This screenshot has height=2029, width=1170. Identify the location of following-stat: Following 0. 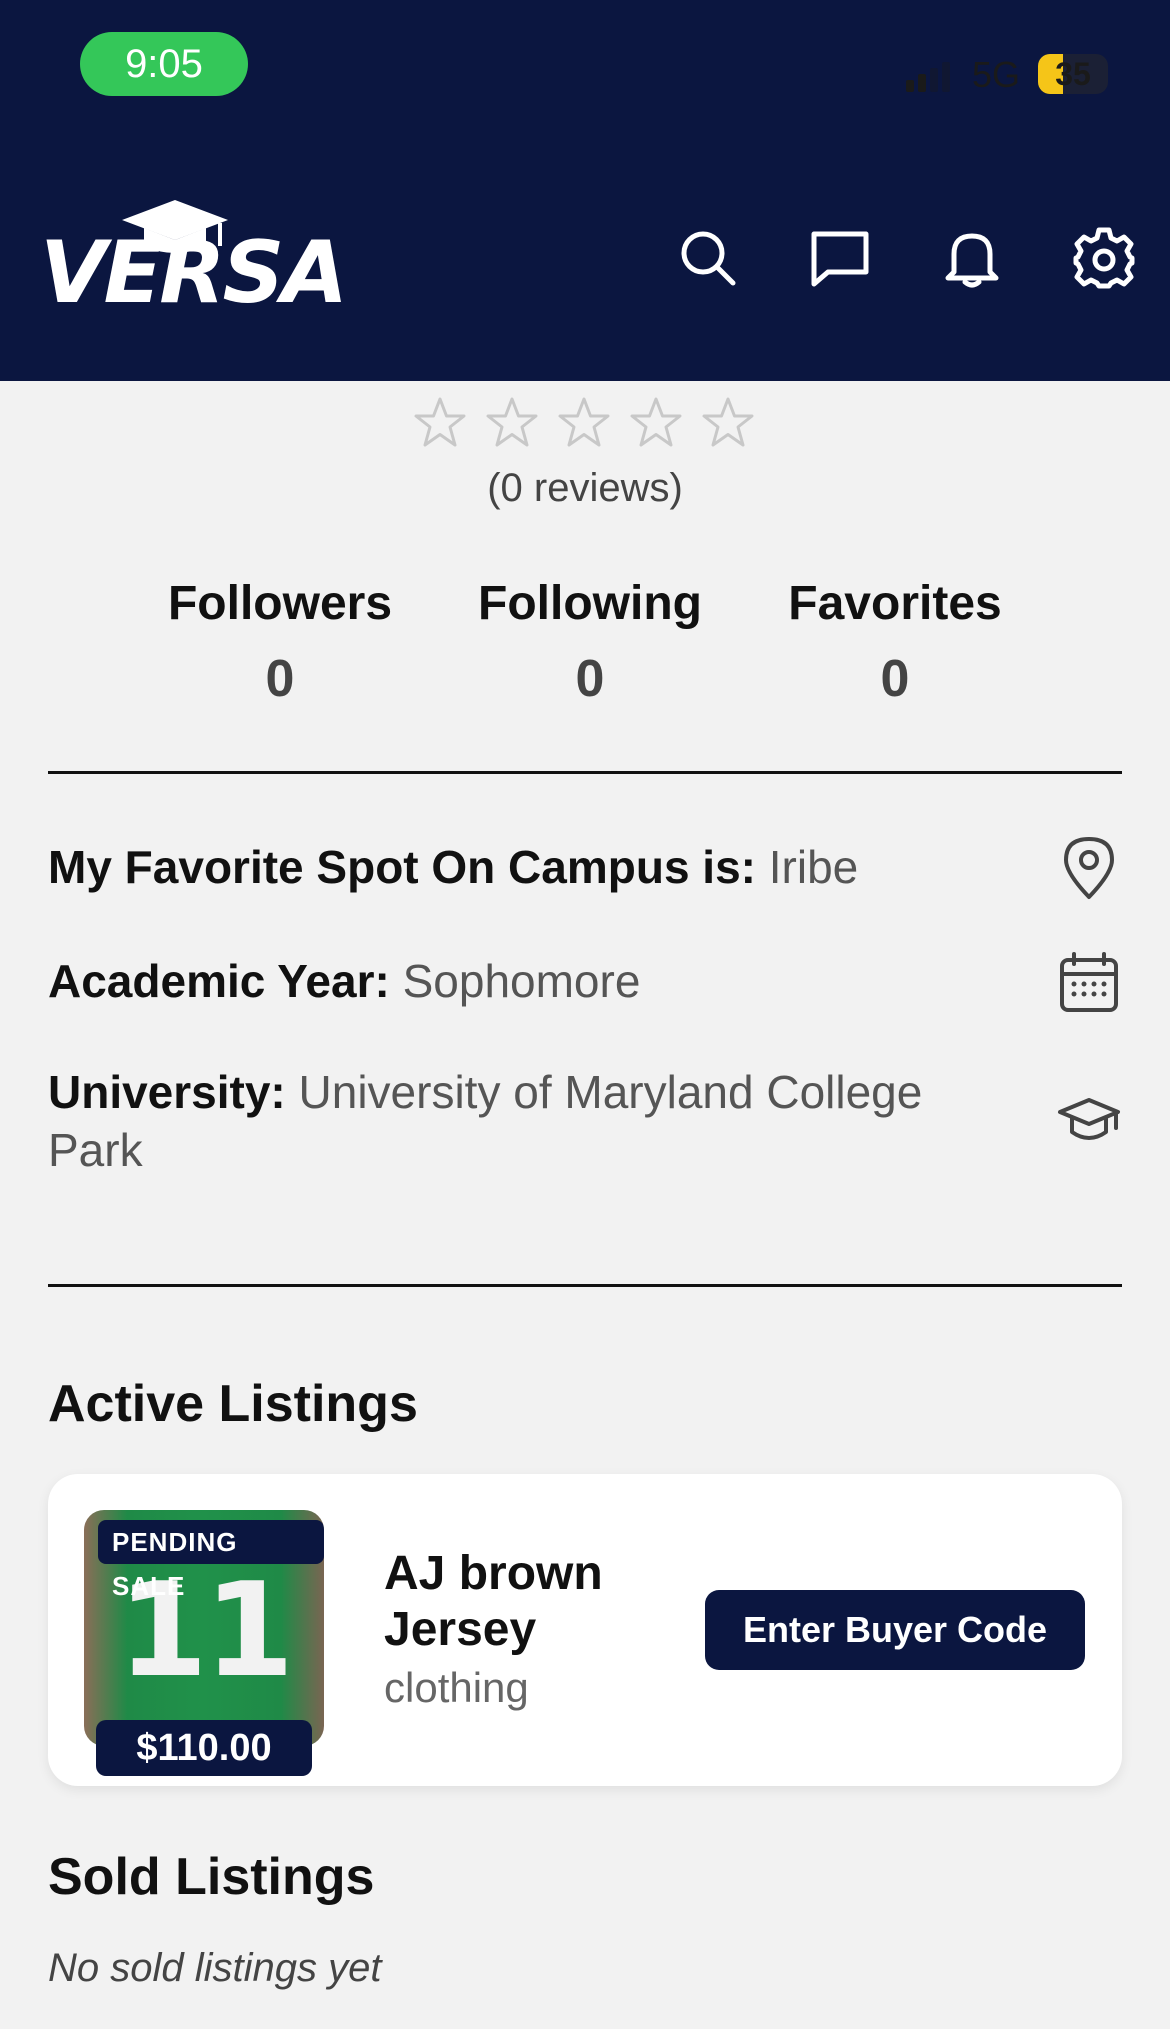
(590, 642).